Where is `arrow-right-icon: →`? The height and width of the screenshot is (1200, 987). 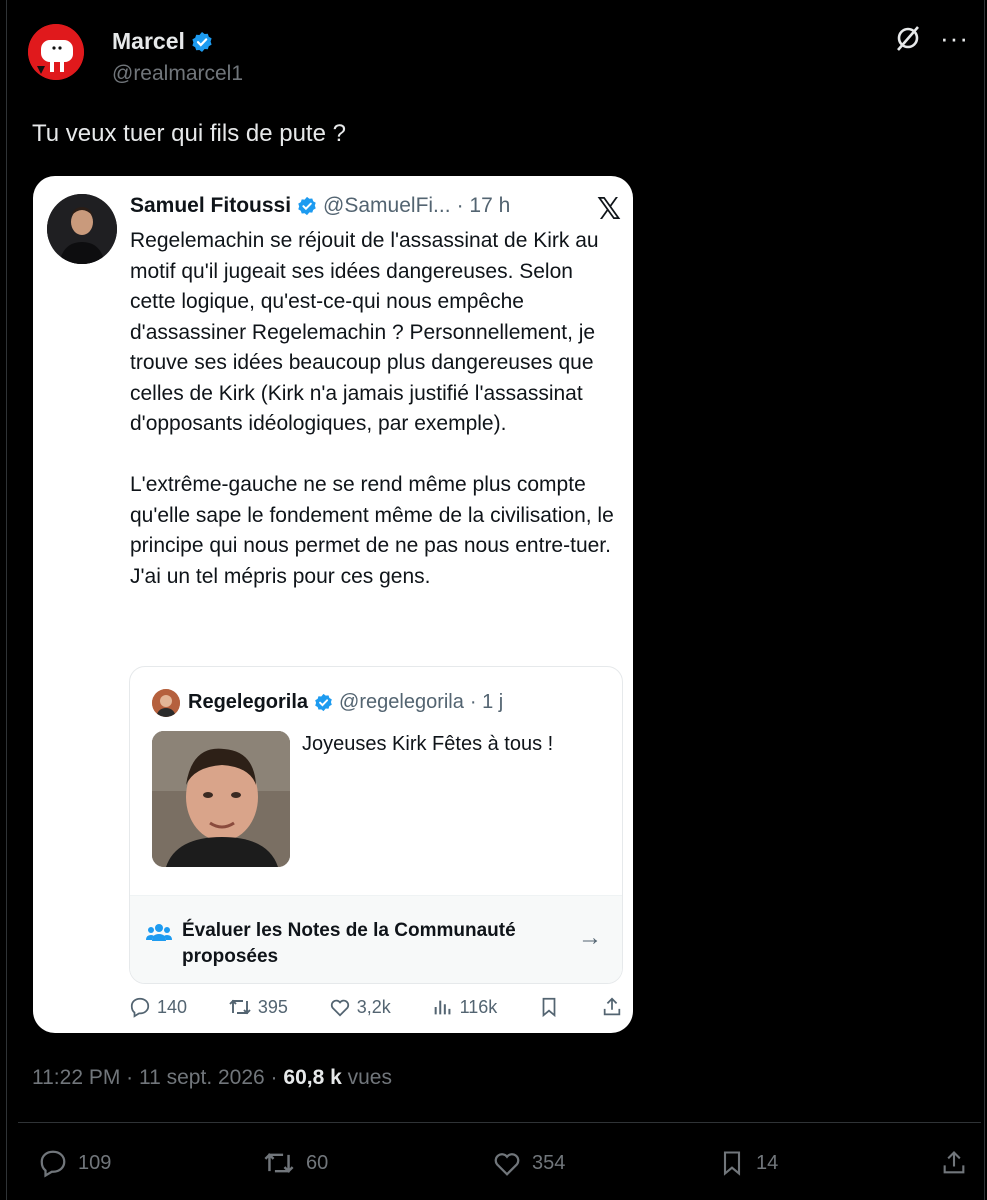
arrow-right-icon: → is located at coordinates (590, 938).